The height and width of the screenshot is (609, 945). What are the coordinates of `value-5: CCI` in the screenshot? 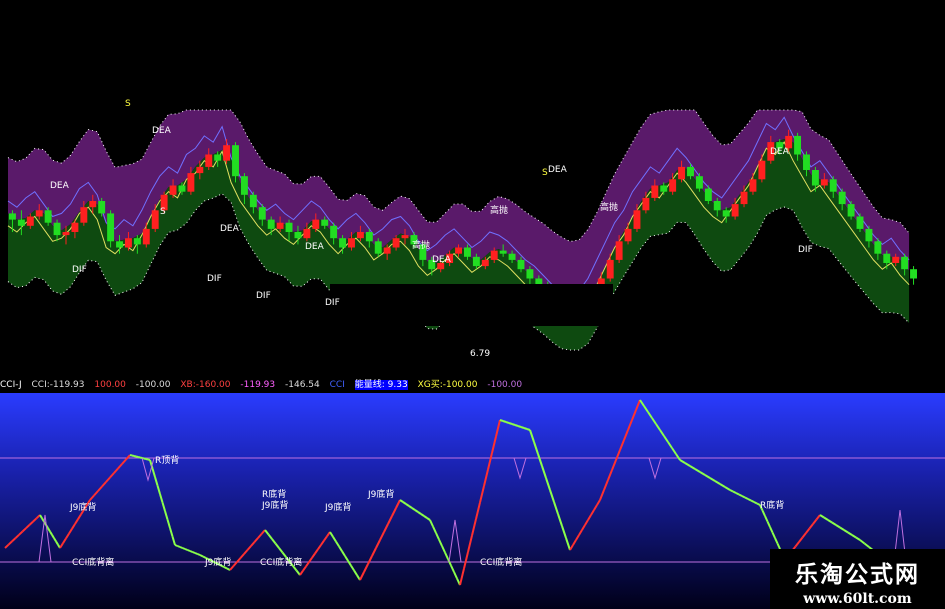 It's located at (337, 385).